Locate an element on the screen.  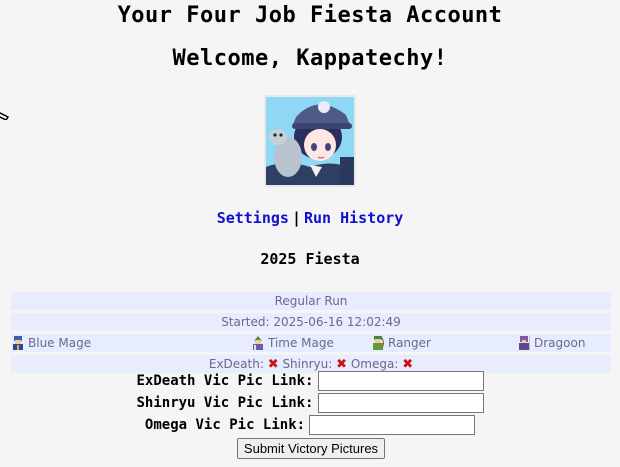
omega-vic-row: Omega Vic Pic Link: is located at coordinates (310, 425).